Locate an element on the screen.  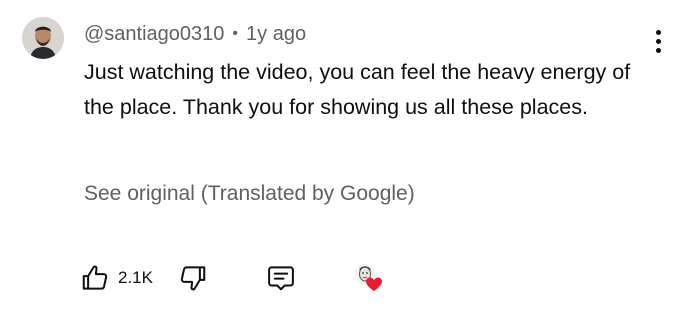
thumbs-down-icon is located at coordinates (193, 278).